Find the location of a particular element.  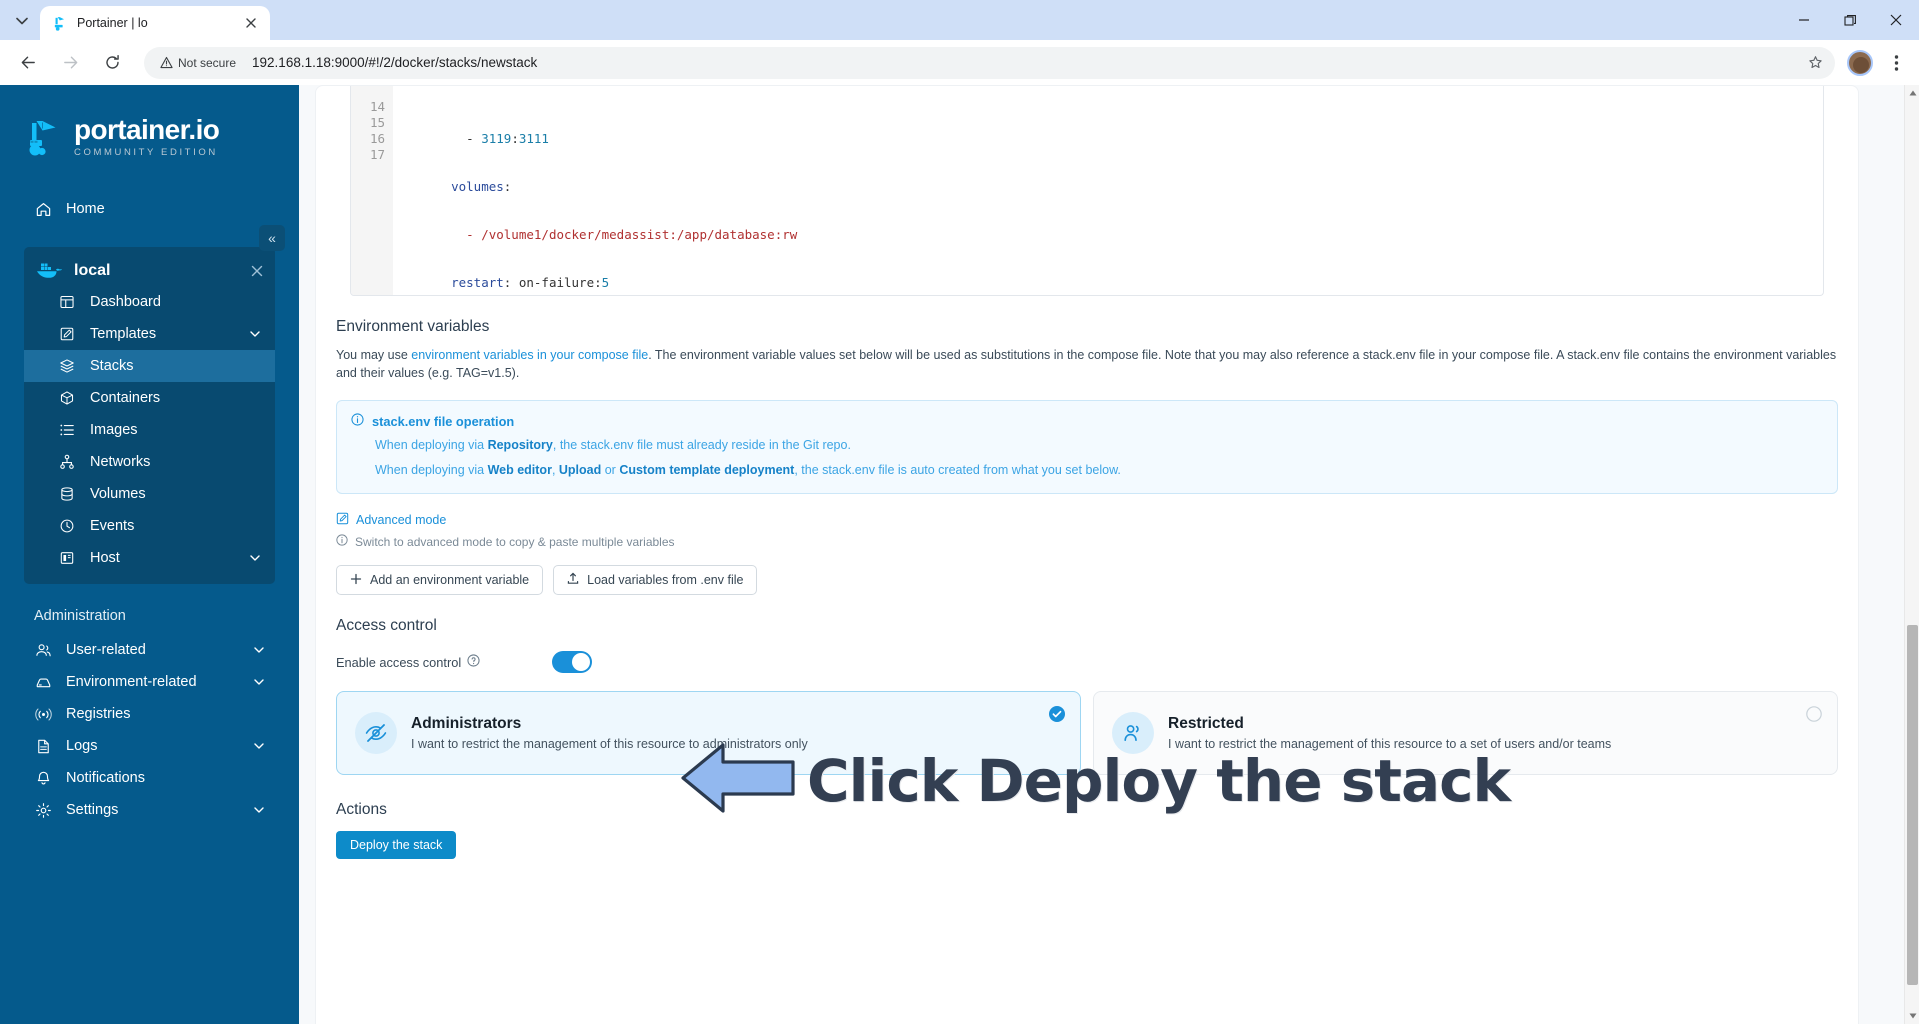

sidebar-item-user-related: User-related is located at coordinates (149, 650).